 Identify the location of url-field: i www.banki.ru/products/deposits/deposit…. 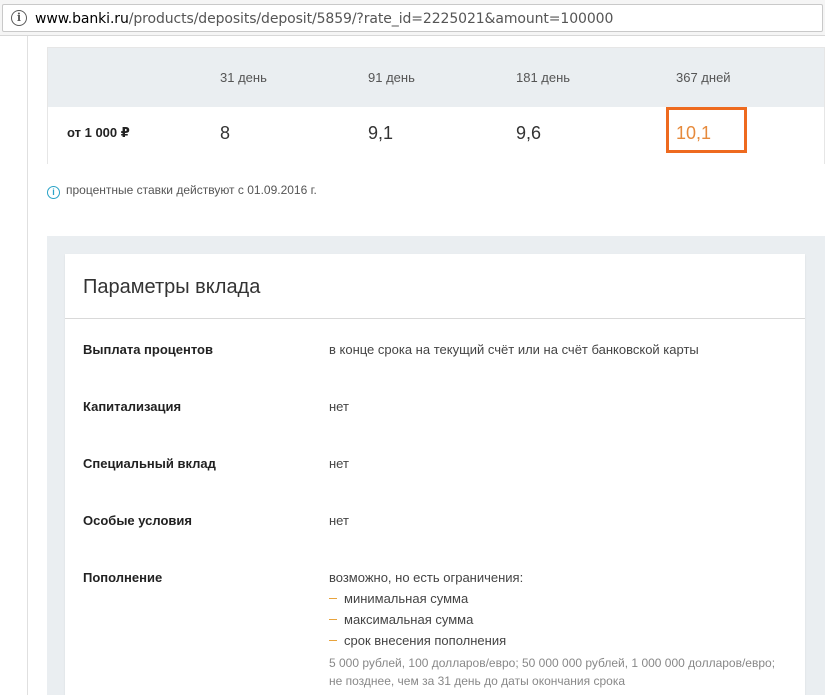
(412, 18).